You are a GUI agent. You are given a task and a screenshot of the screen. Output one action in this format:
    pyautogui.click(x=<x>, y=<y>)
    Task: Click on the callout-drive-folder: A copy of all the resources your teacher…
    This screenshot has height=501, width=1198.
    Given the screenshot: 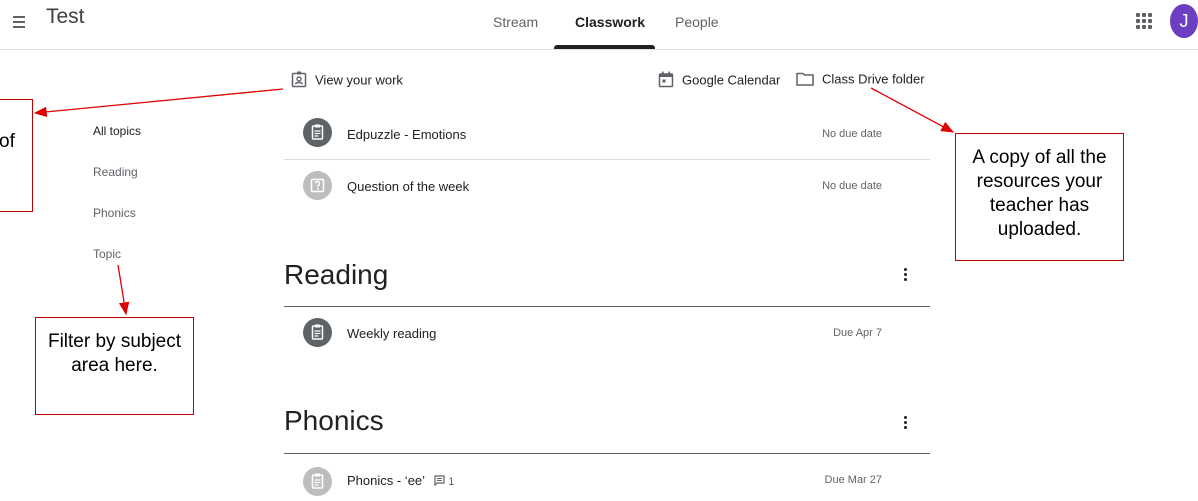 What is the action you would take?
    pyautogui.click(x=1039, y=197)
    